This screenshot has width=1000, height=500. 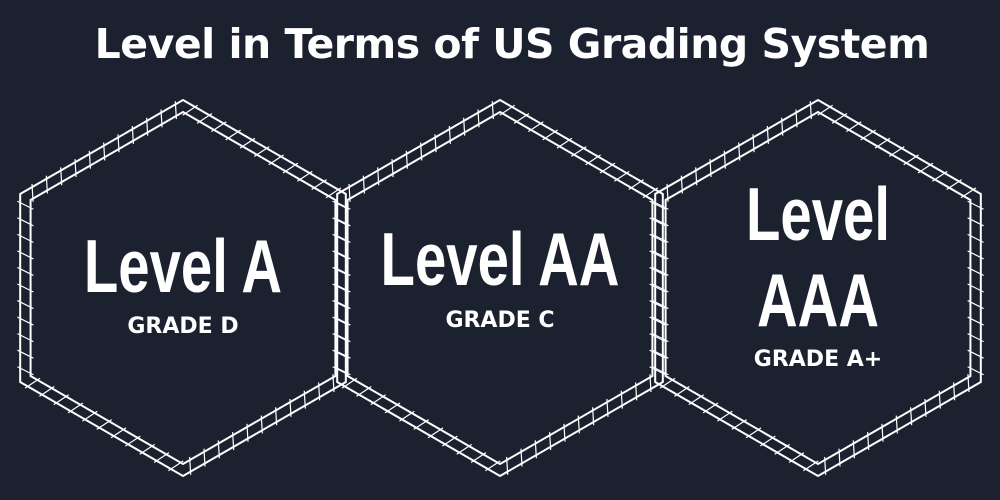 What do you see at coordinates (818, 359) in the screenshot?
I see `grade-label: GRADE A+` at bounding box center [818, 359].